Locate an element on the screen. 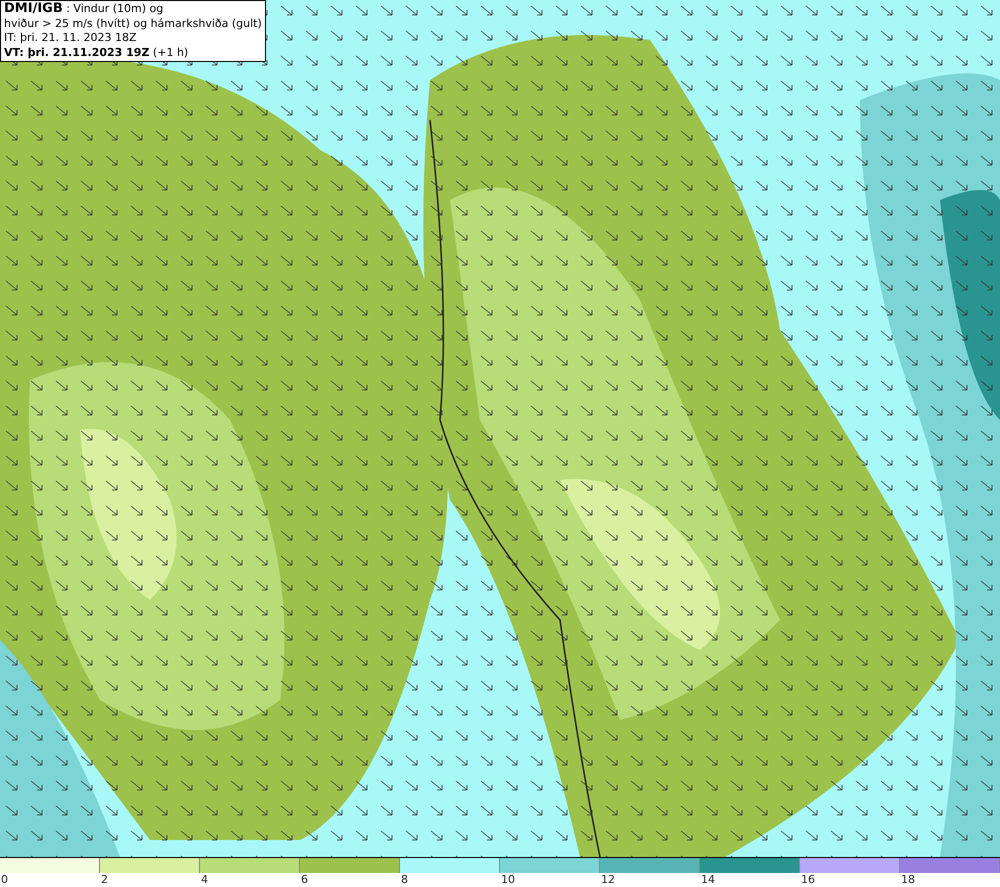 The height and width of the screenshot is (887, 1000). legend-label: 10 is located at coordinates (508, 879).